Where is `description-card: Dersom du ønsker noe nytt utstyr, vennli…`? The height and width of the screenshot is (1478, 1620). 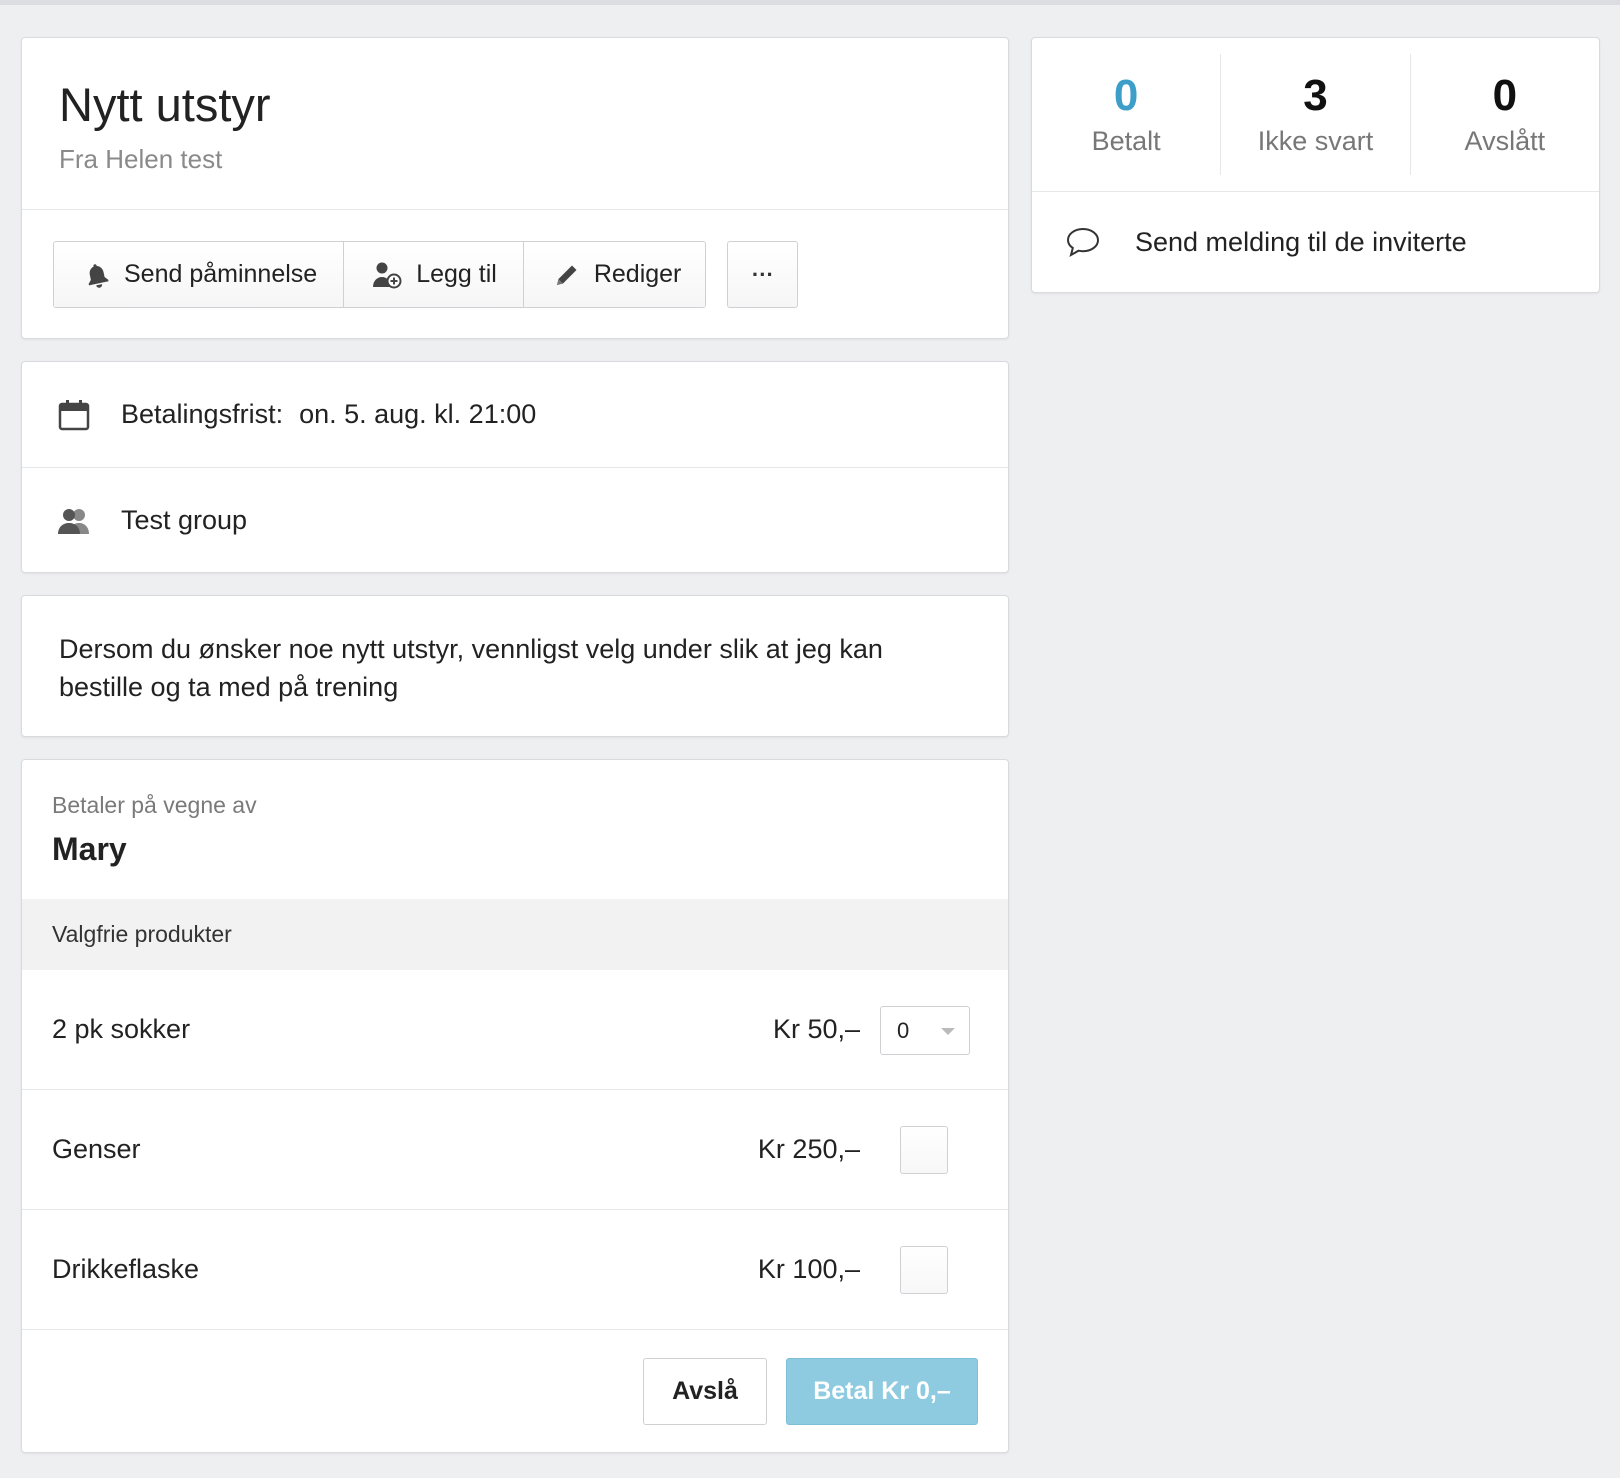
description-card: Dersom du ønsker noe nytt utstyr, vennli… is located at coordinates (515, 666).